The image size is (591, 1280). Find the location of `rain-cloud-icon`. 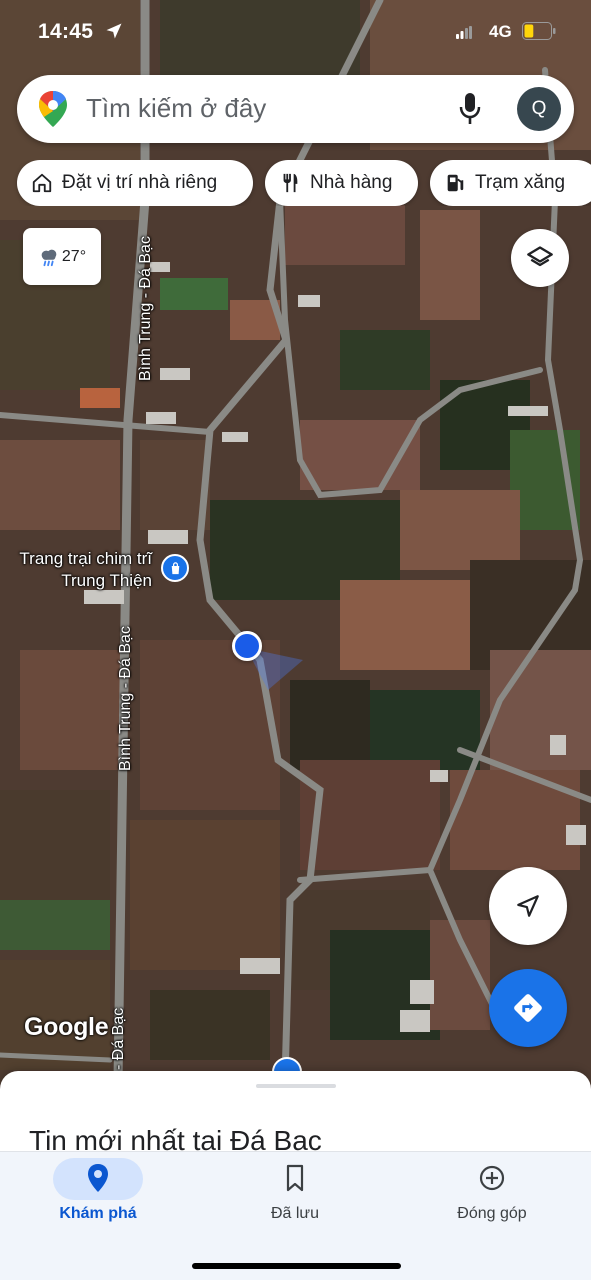

rain-cloud-icon is located at coordinates (49, 257).